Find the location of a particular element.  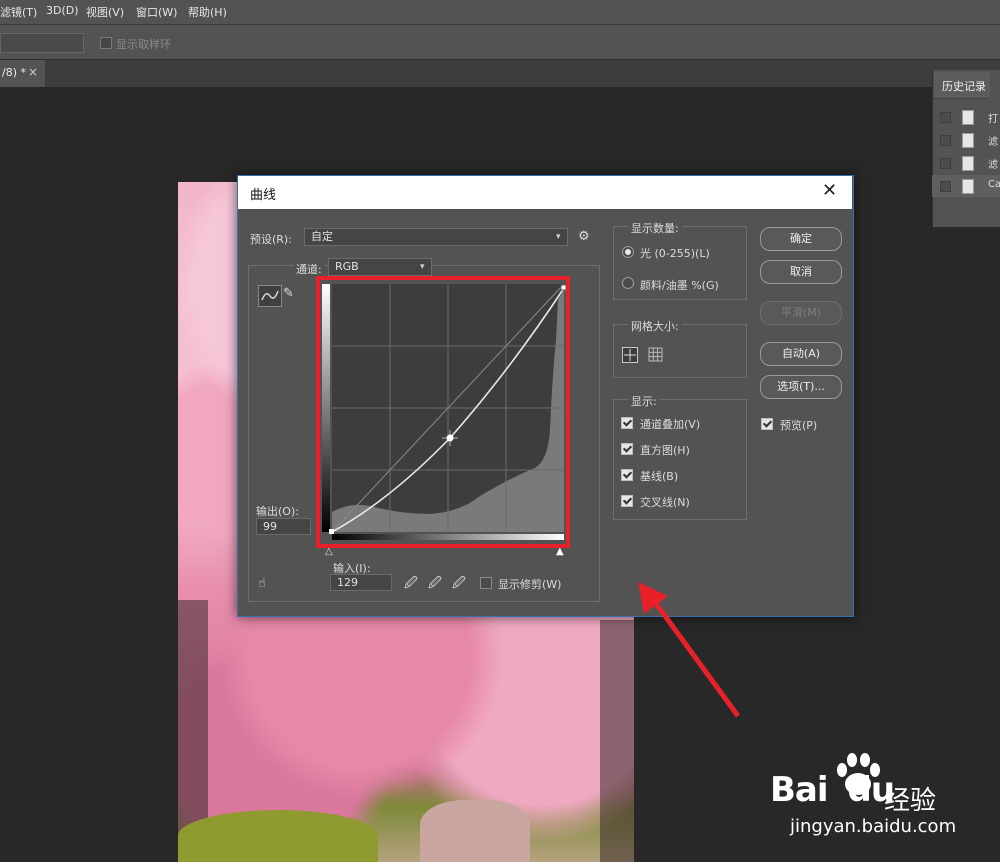

show-clipping-checkbox is located at coordinates (486, 583).